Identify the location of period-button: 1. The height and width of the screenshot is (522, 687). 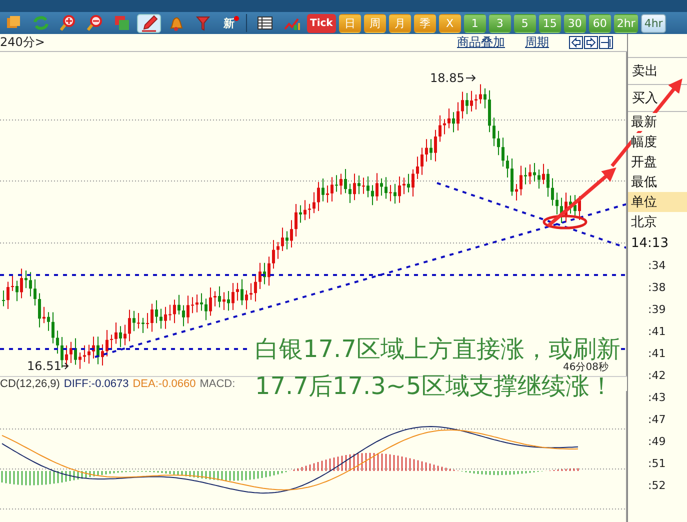
(475, 23).